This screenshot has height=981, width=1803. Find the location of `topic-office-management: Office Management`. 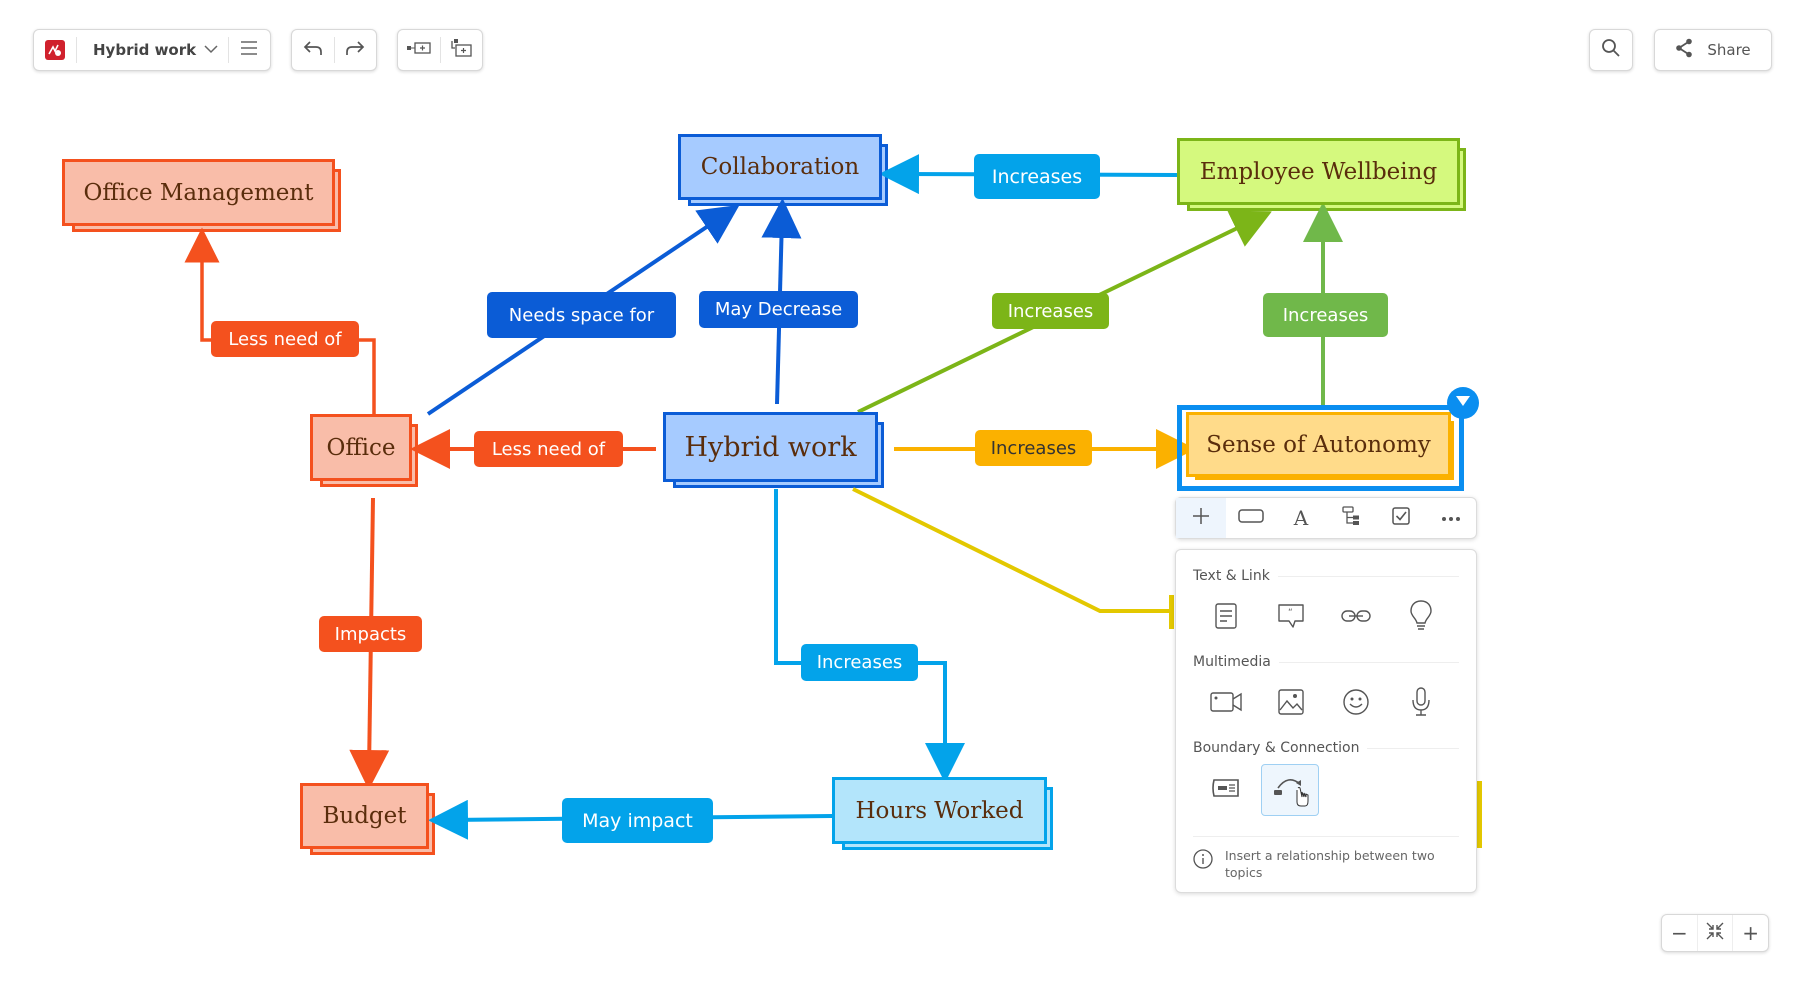

topic-office-management: Office Management is located at coordinates (201, 195).